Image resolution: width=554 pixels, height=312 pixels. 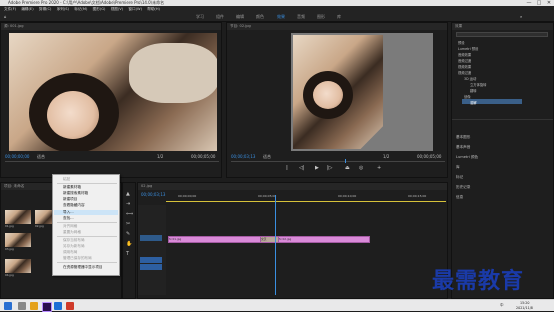 I want to click on project-item: 03.jpg, so click(x=18, y=242).